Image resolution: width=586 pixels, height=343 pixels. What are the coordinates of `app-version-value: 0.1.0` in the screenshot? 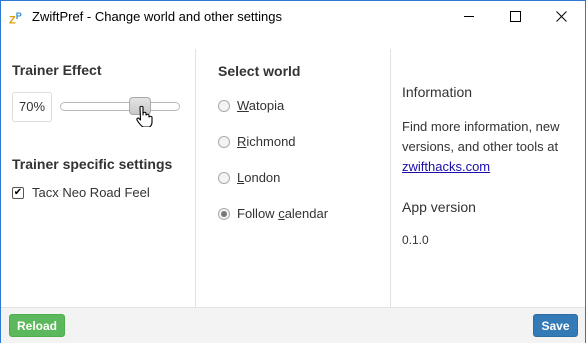 It's located at (415, 240).